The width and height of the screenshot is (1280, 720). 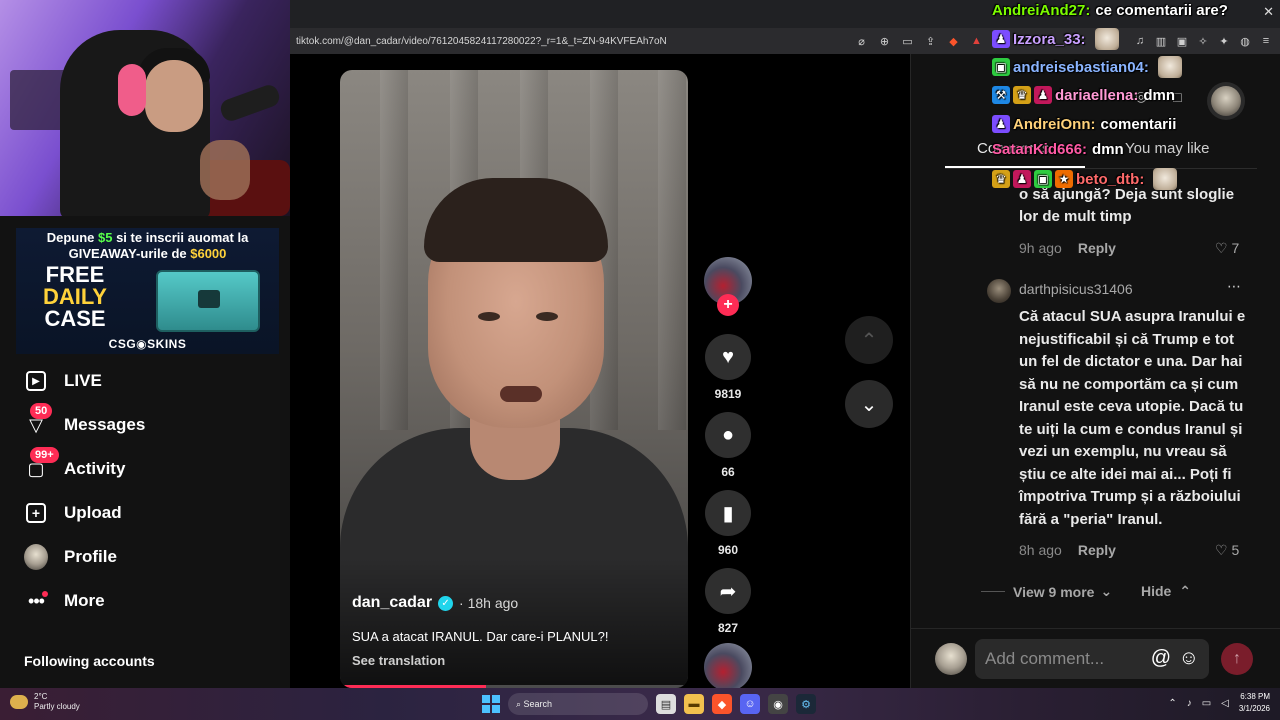 What do you see at coordinates (728, 305) in the screenshot?
I see `follow-plus-icon: +` at bounding box center [728, 305].